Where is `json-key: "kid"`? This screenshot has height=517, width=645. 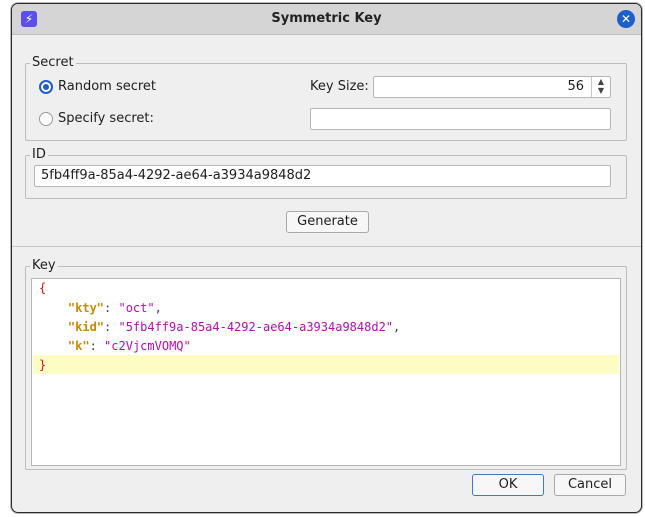
json-key: "kid" is located at coordinates (86, 327).